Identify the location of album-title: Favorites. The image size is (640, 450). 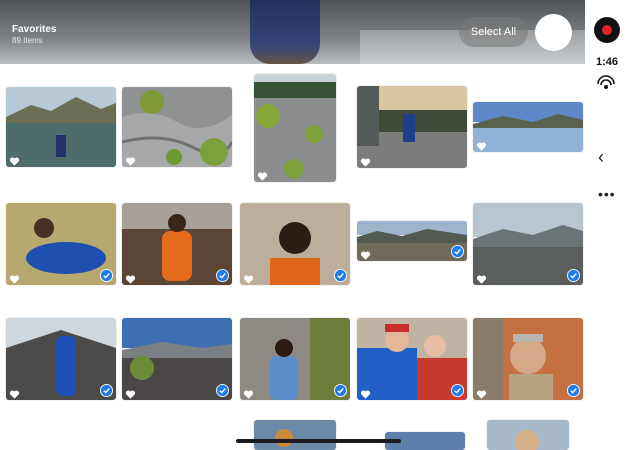
(34, 29).